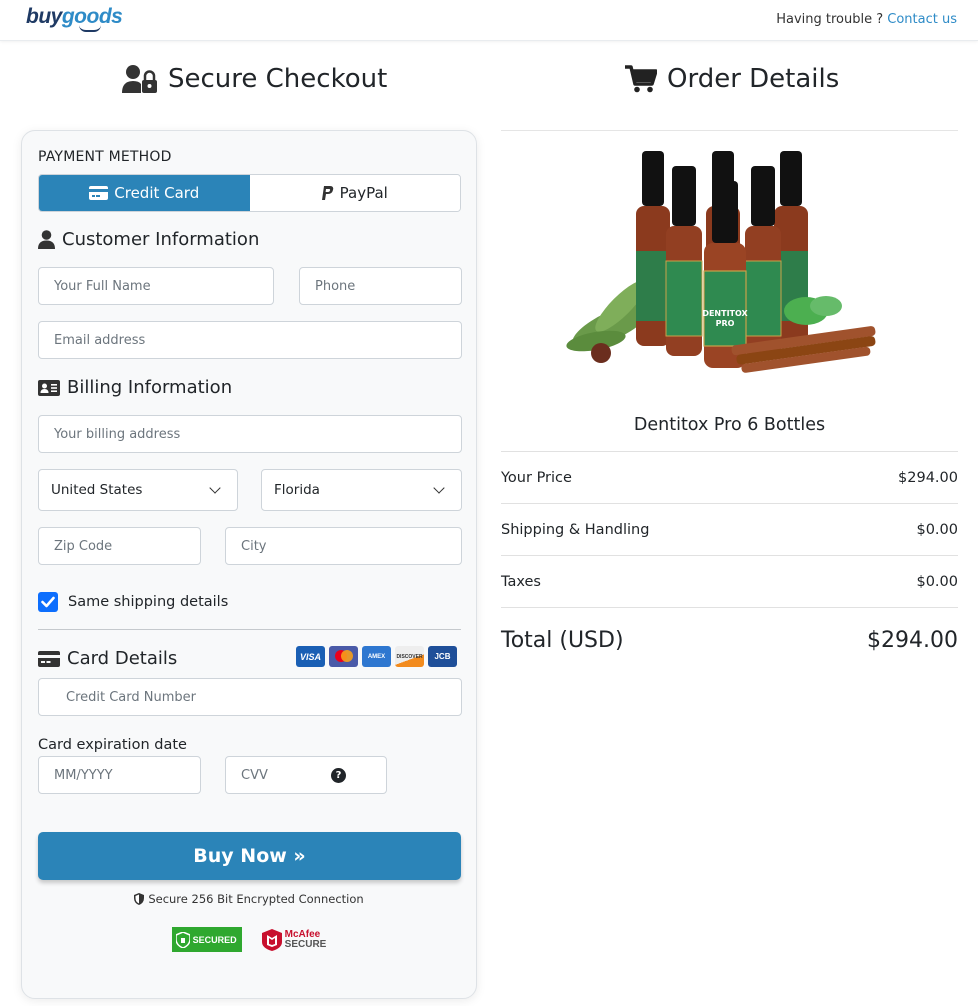 The height and width of the screenshot is (1006, 978). What do you see at coordinates (729, 581) in the screenshot?
I see `taxes-row: Taxes $0.00` at bounding box center [729, 581].